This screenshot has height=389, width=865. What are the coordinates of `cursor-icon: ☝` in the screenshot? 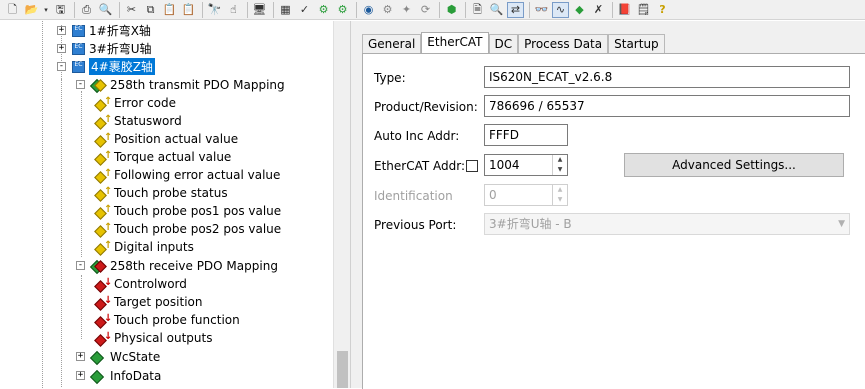 It's located at (233, 10).